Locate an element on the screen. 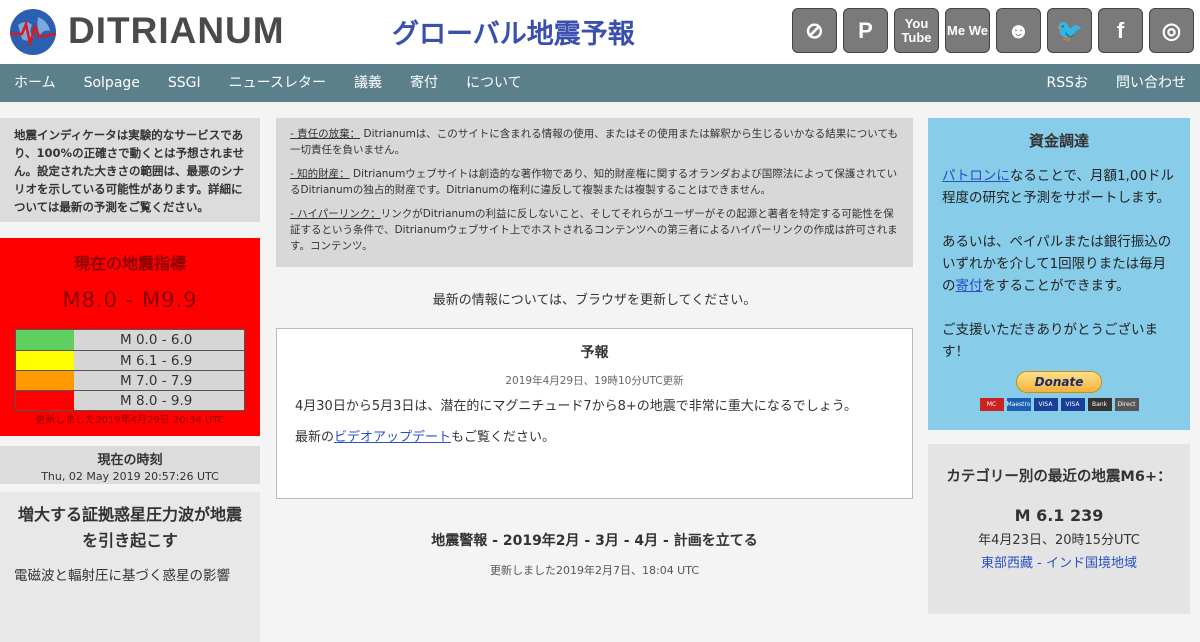 The height and width of the screenshot is (642, 1200). indicator-level-row: M 0.0 - 6.0 is located at coordinates (130, 340).